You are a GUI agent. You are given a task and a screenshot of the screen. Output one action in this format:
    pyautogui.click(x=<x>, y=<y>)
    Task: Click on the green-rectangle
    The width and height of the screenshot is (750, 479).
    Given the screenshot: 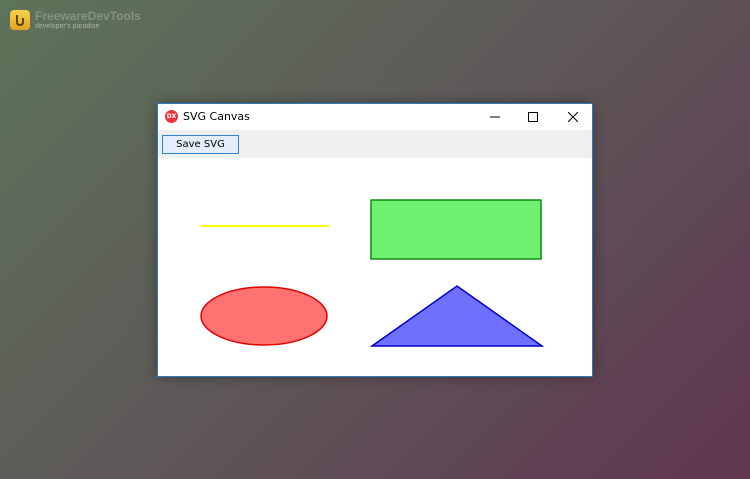 What is the action you would take?
    pyautogui.click(x=456, y=229)
    